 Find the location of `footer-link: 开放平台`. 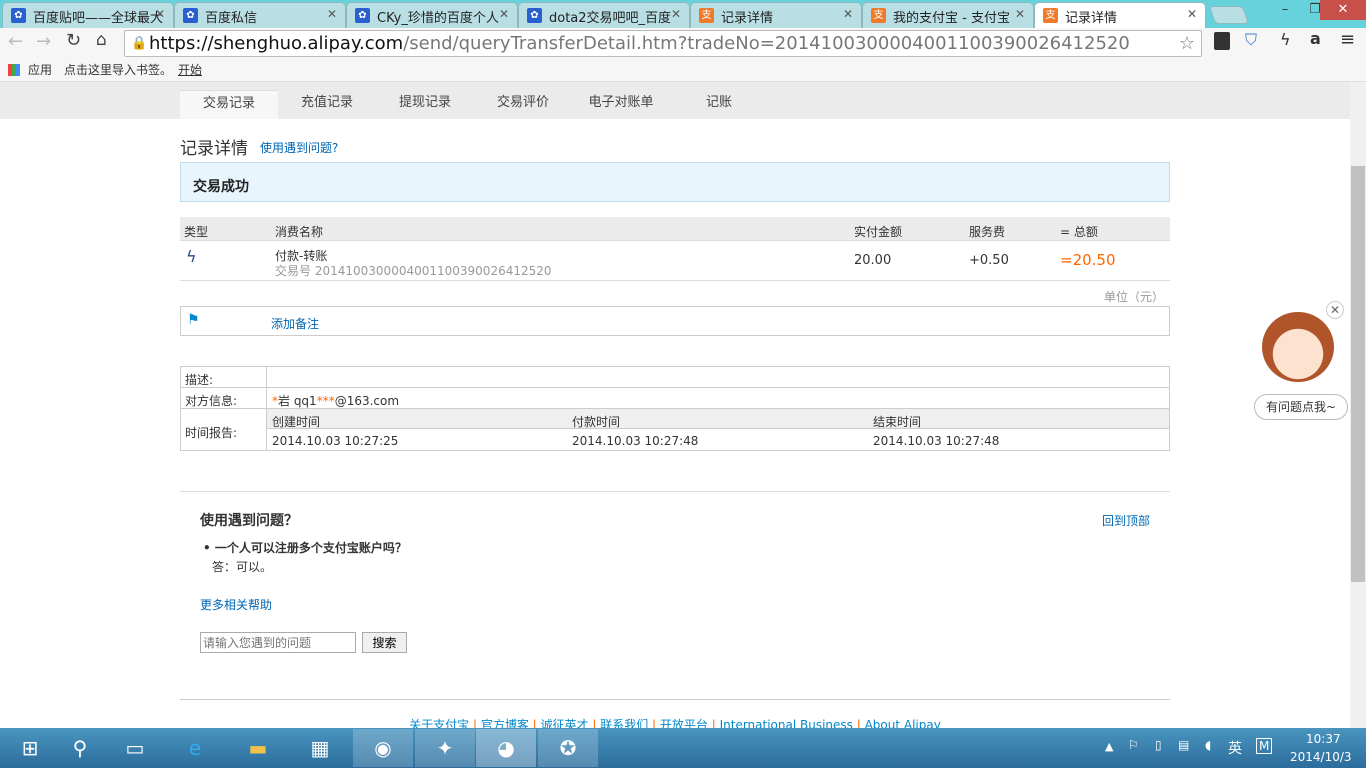

footer-link: 开放平台 is located at coordinates (684, 723).